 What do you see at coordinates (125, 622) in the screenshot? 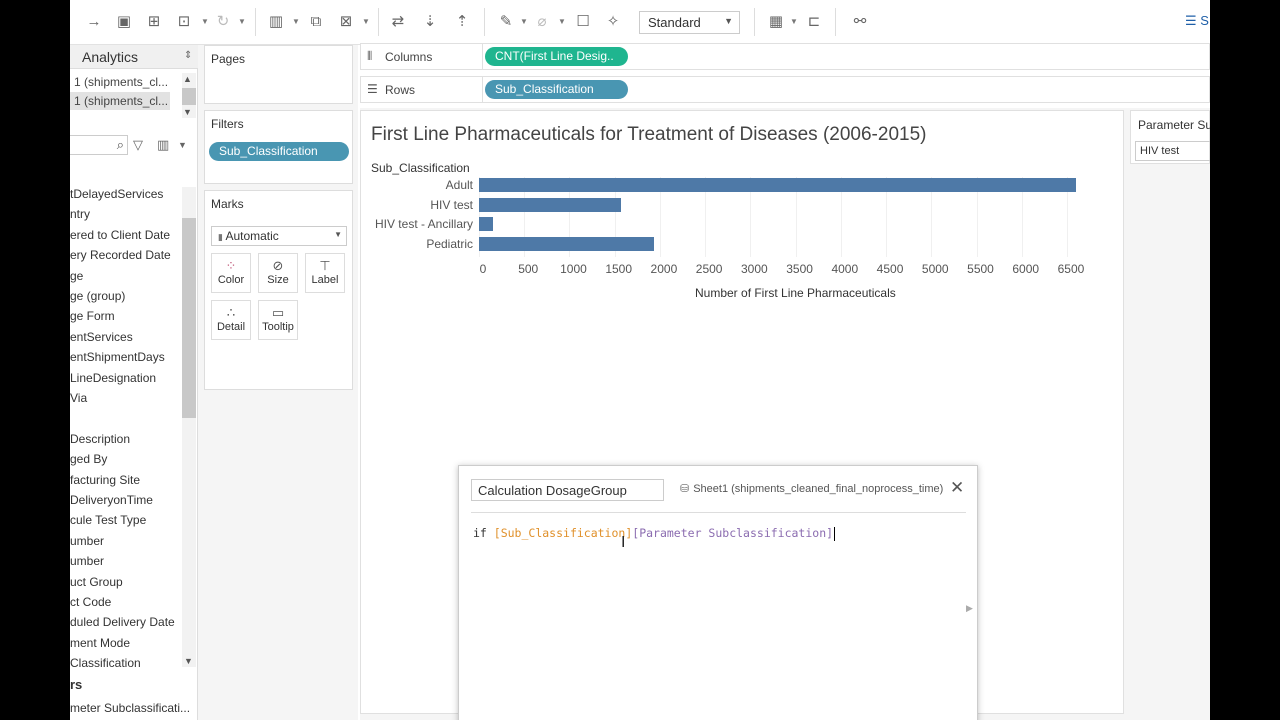
I see `field-item: duled Delivery Date` at bounding box center [125, 622].